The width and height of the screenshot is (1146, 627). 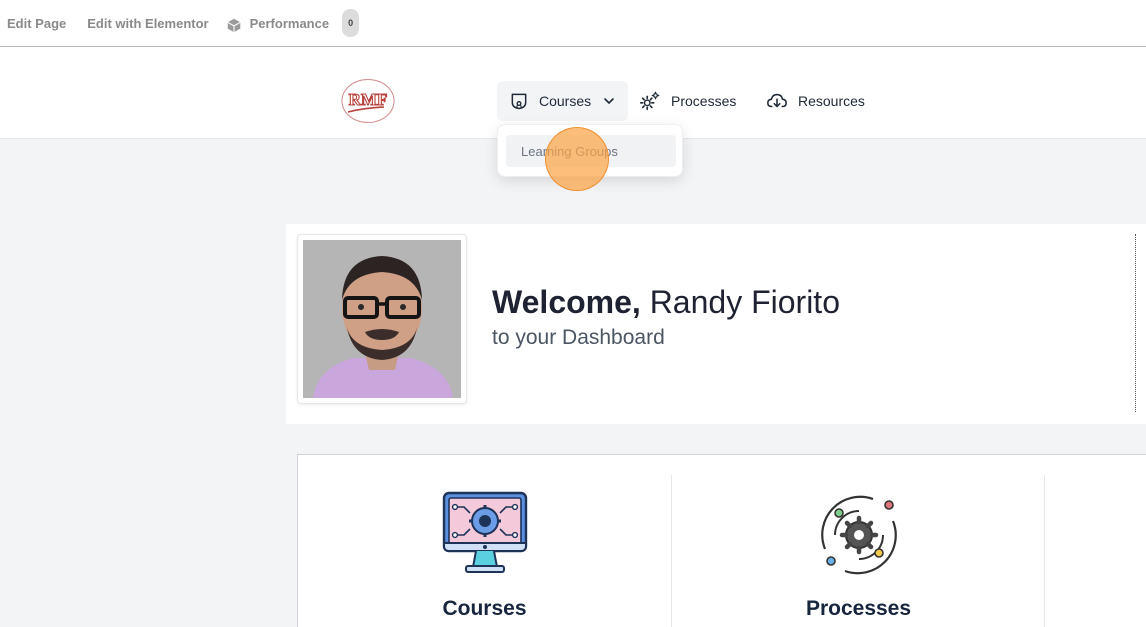 What do you see at coordinates (858, 535) in the screenshot?
I see `orbit-gear-icon` at bounding box center [858, 535].